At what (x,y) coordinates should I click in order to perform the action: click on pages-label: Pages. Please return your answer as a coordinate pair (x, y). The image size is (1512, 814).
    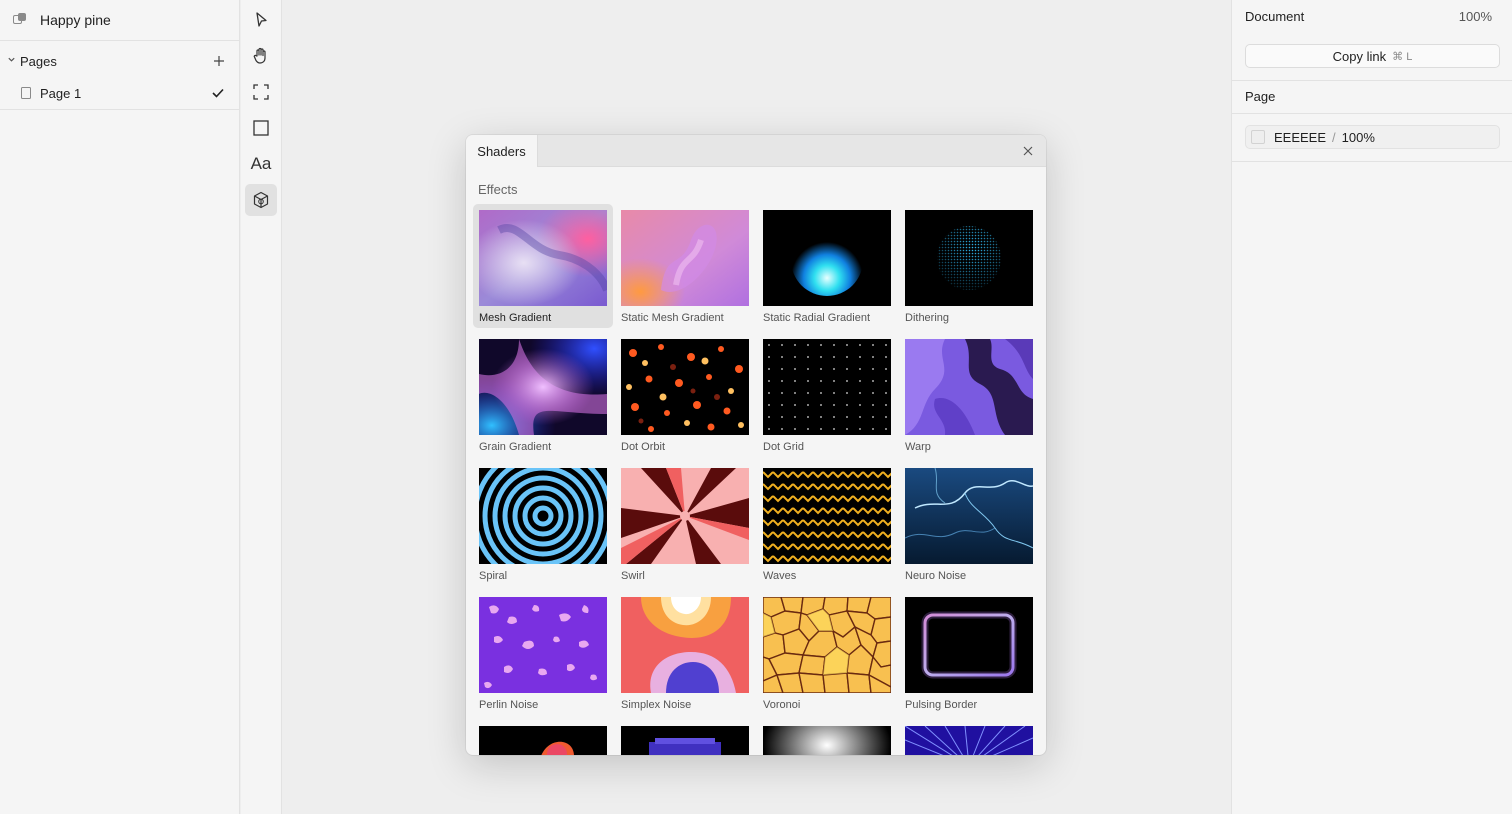
    Looking at the image, I should click on (38, 61).